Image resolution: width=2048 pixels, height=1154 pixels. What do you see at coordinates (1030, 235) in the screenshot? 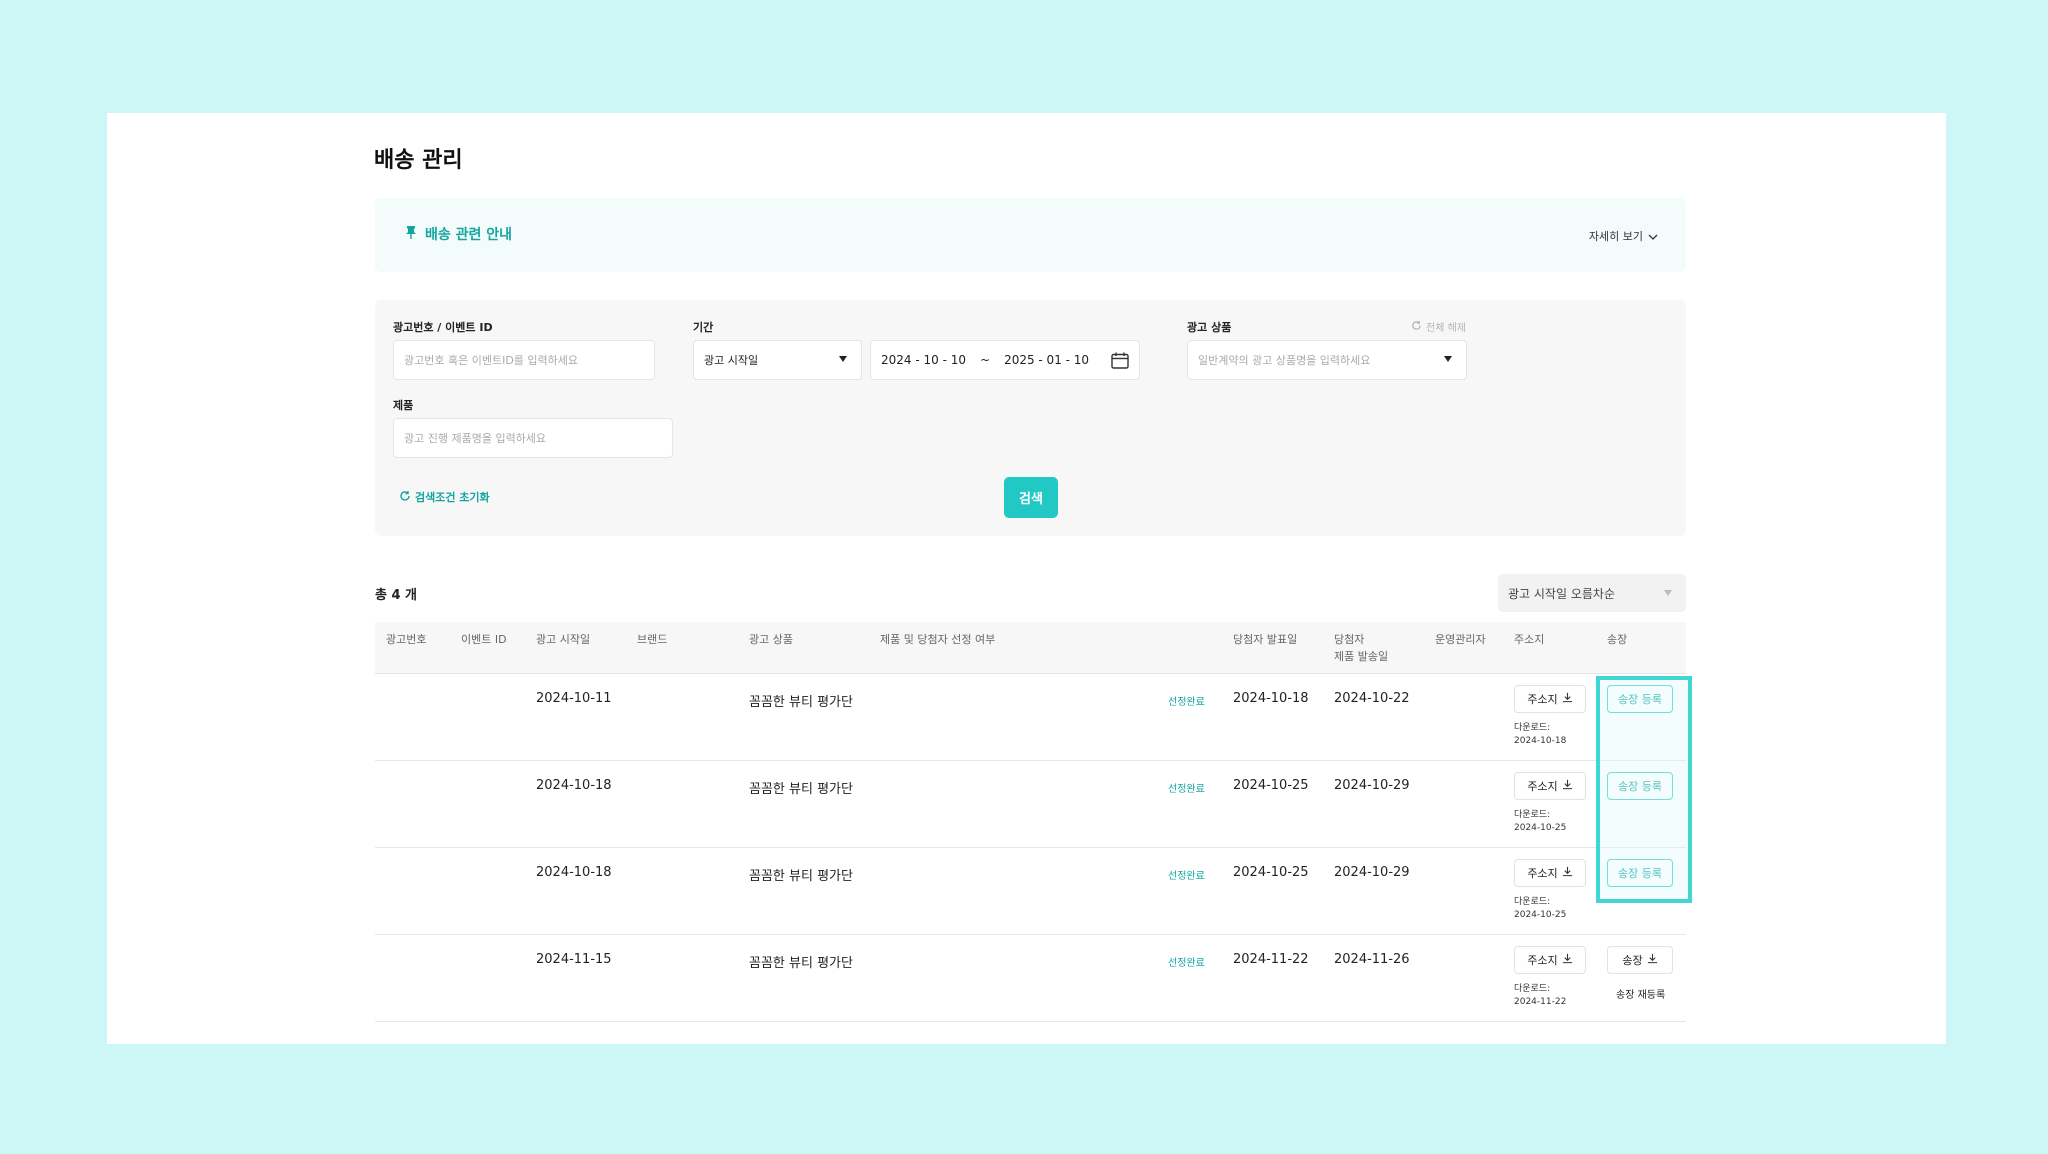
I see `notice-bar: 배송 관련 안내 자세히 보기` at bounding box center [1030, 235].